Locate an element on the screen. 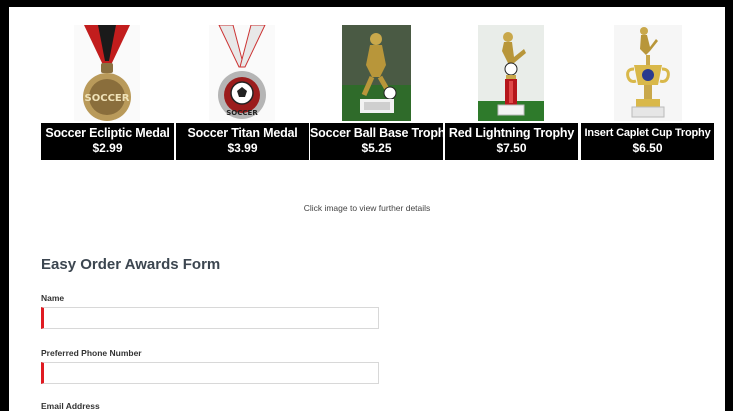 The height and width of the screenshot is (411, 733). product-caption: Soccer Ball Base Trophy $5.25 is located at coordinates (381, 141).